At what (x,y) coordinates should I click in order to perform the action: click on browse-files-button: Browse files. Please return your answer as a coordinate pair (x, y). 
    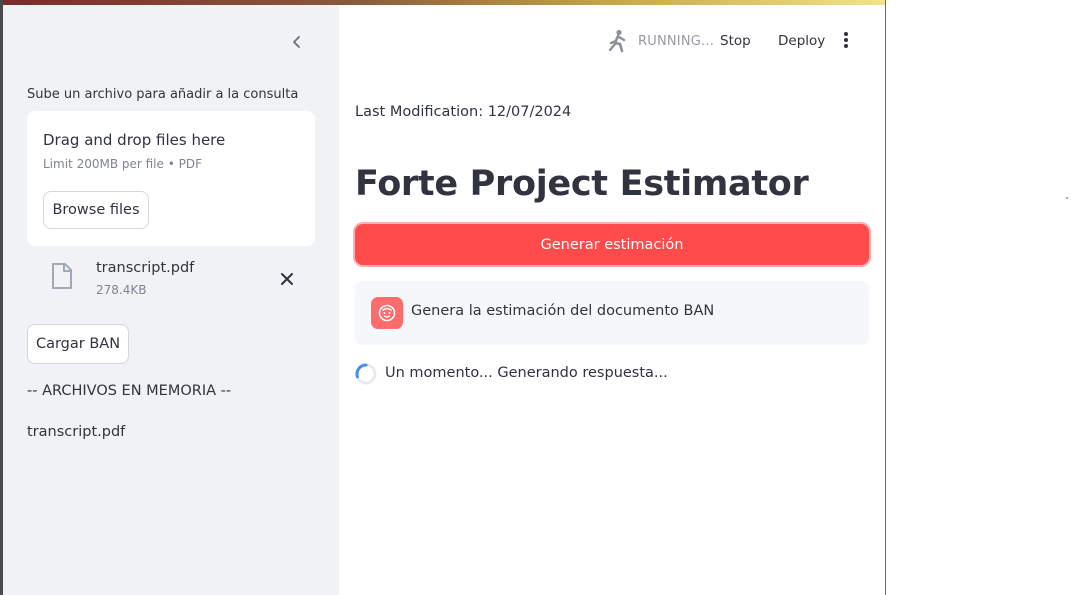
    Looking at the image, I should click on (96, 210).